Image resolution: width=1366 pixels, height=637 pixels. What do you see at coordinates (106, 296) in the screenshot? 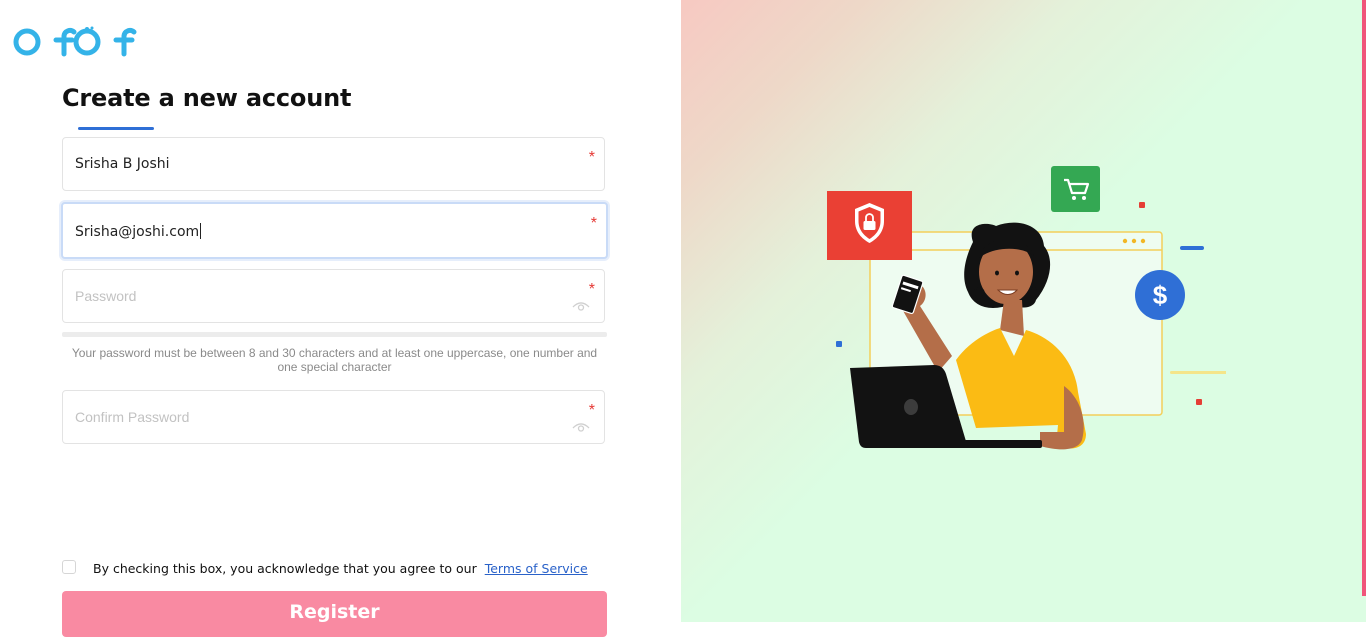
I see `password-placeholder: Password` at bounding box center [106, 296].